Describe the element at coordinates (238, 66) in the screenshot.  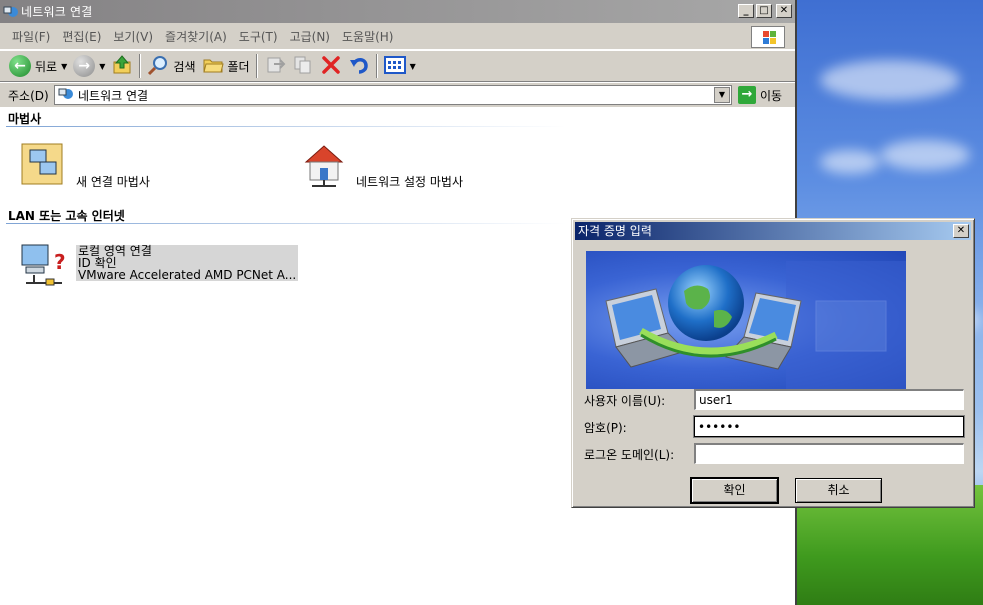
I see `folders-label: 폴더` at that location.